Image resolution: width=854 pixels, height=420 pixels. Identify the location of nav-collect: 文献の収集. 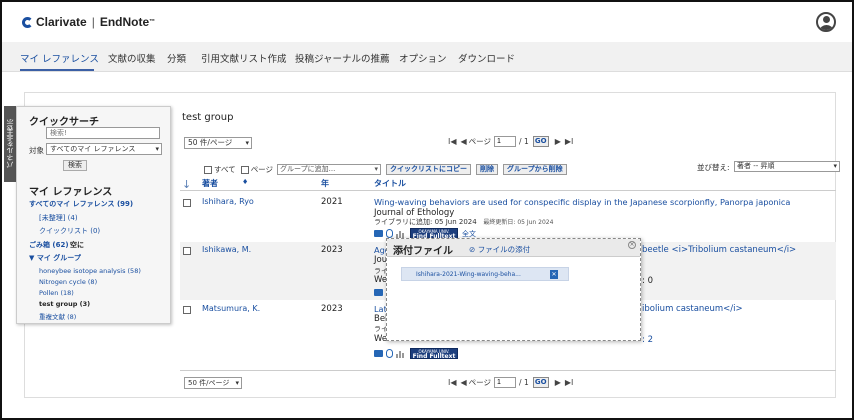
(132, 58).